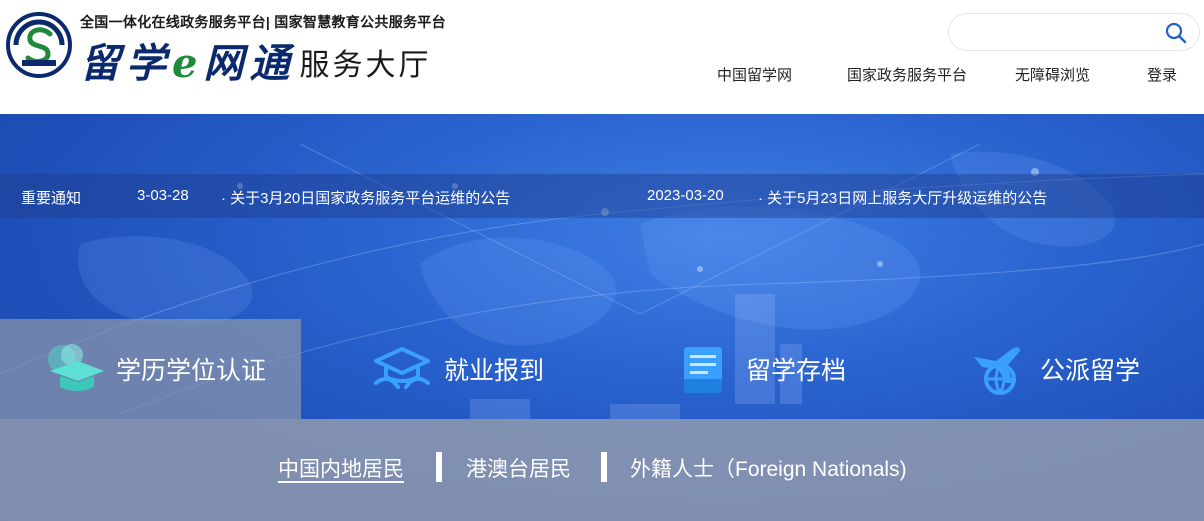 The width and height of the screenshot is (1204, 521). Describe the element at coordinates (402, 368) in the screenshot. I see `cap-hands-icon` at that location.